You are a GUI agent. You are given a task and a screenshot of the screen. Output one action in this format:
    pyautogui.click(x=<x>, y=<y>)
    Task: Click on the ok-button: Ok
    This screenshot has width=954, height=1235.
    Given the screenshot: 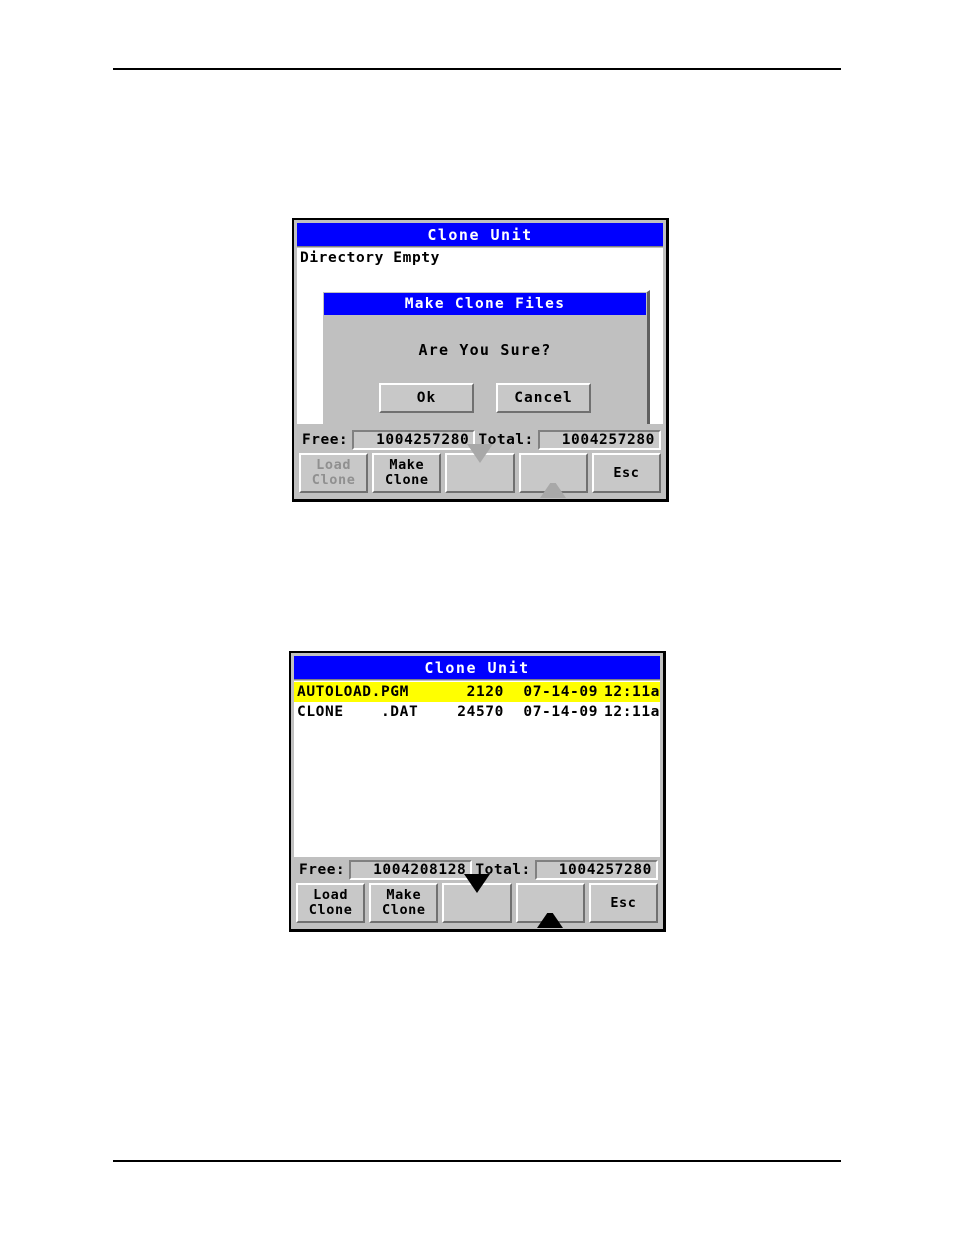 What is the action you would take?
    pyautogui.click(x=426, y=398)
    